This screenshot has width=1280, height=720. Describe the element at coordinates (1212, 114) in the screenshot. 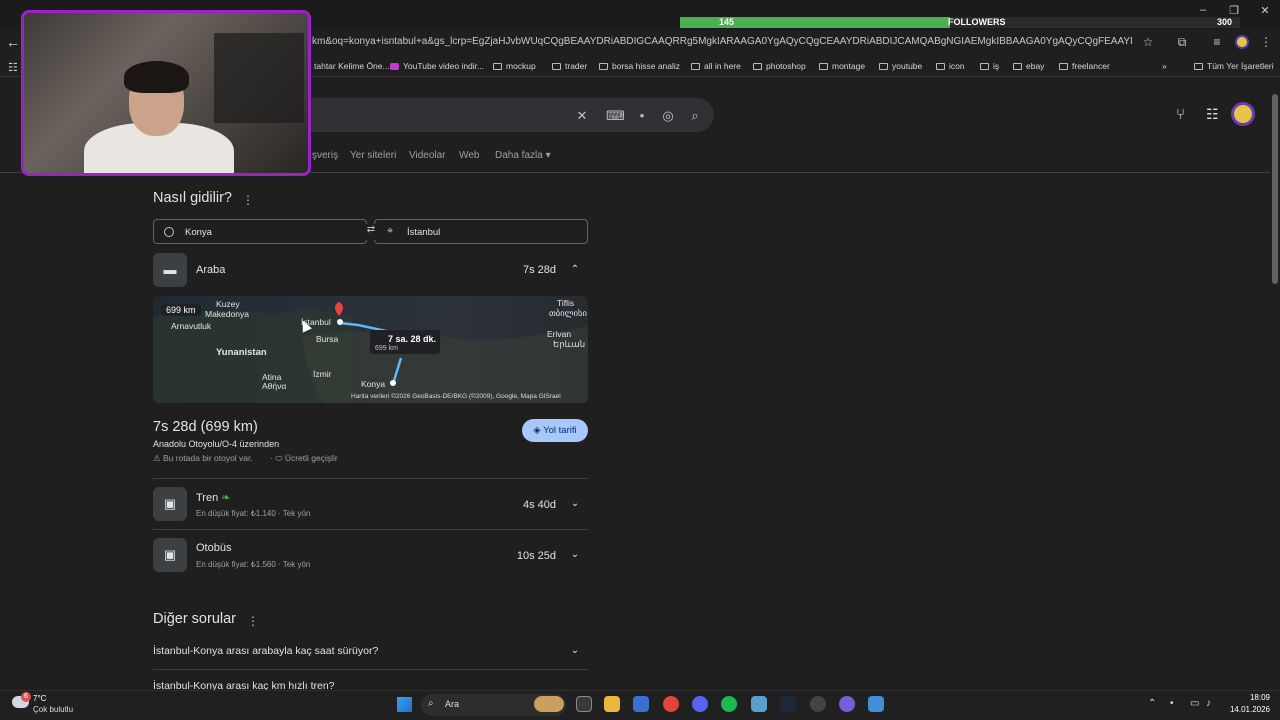

I see `google-apps-icon: ☷` at that location.